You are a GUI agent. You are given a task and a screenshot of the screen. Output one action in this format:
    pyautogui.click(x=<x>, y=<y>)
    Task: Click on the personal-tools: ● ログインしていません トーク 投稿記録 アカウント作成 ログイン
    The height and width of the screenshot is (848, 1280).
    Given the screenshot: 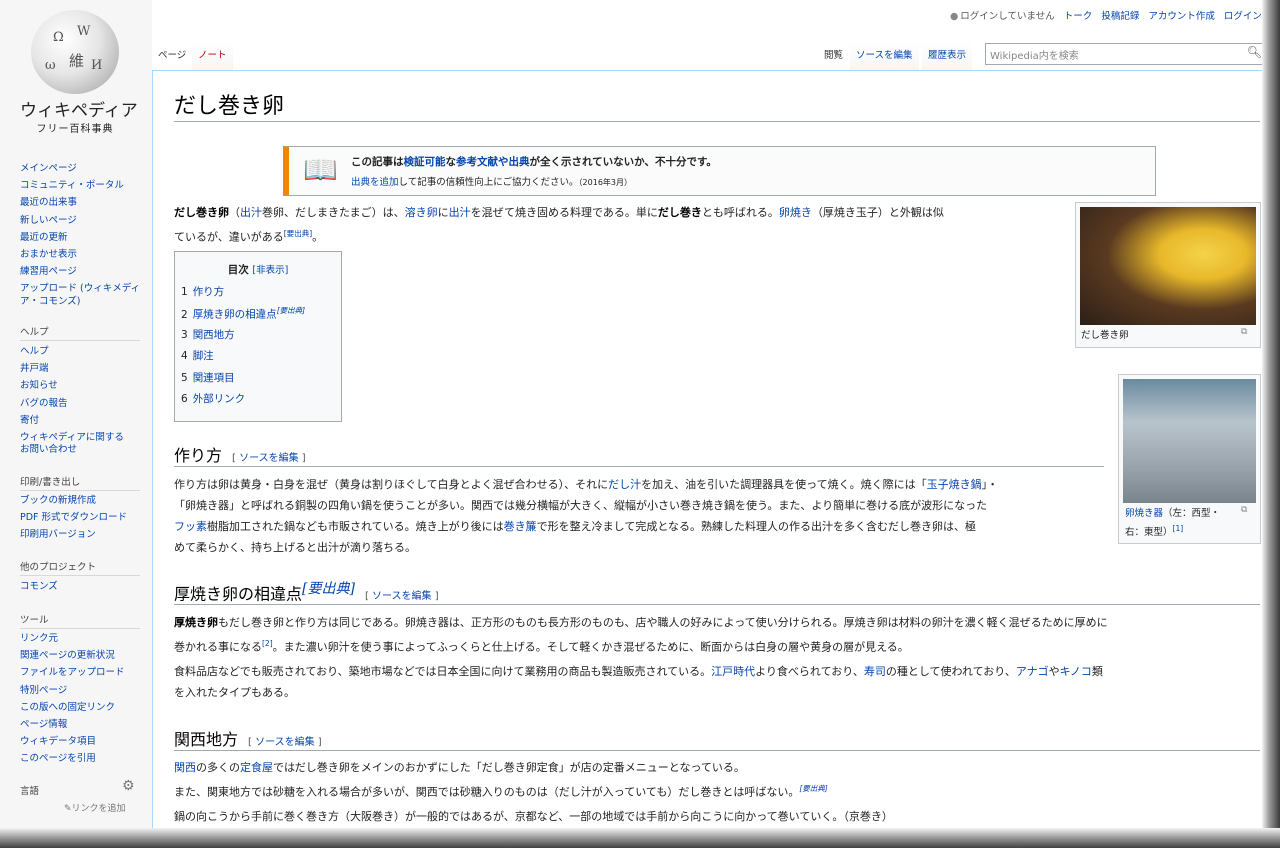 What is the action you would take?
    pyautogui.click(x=1106, y=15)
    